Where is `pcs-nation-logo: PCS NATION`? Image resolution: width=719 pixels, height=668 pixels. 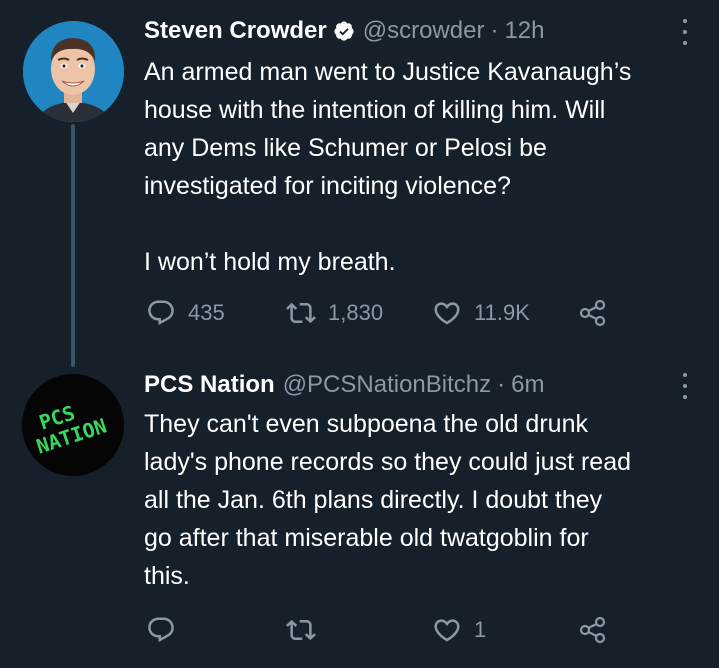
pcs-nation-logo: PCS NATION is located at coordinates (73, 425).